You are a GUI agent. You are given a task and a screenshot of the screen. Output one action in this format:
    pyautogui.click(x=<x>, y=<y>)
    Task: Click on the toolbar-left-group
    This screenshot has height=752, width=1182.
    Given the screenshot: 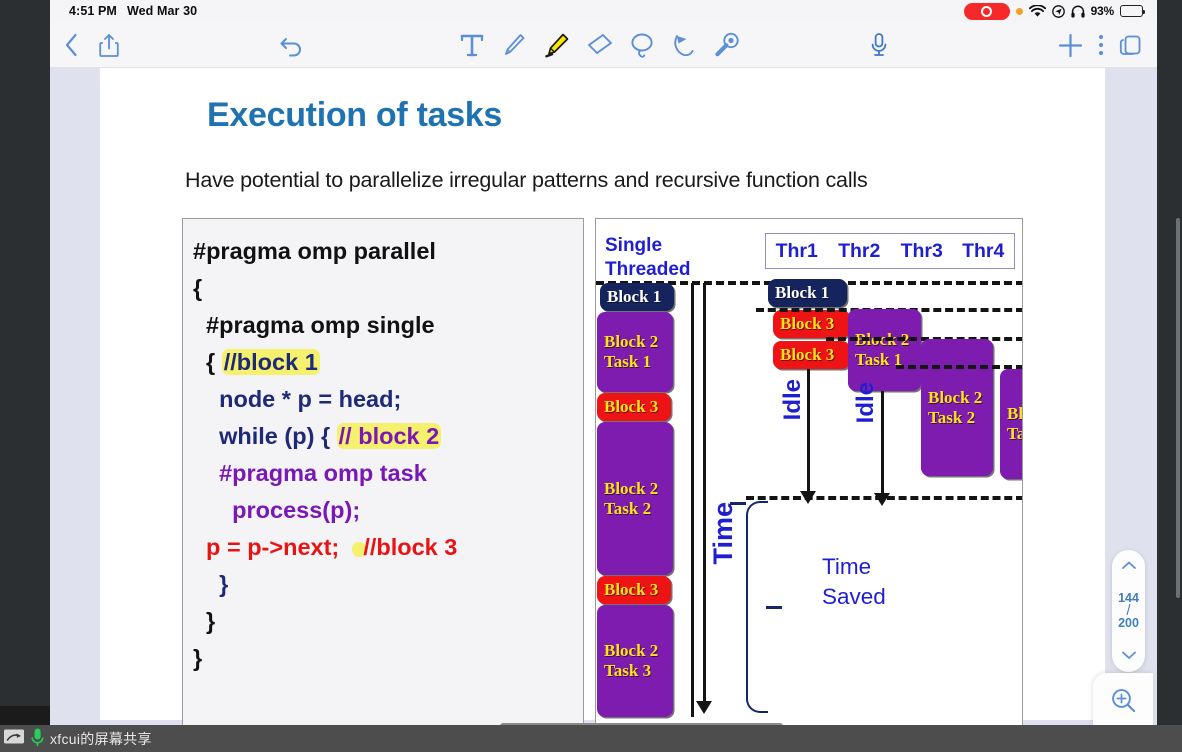 What is the action you would take?
    pyautogui.click(x=91, y=45)
    